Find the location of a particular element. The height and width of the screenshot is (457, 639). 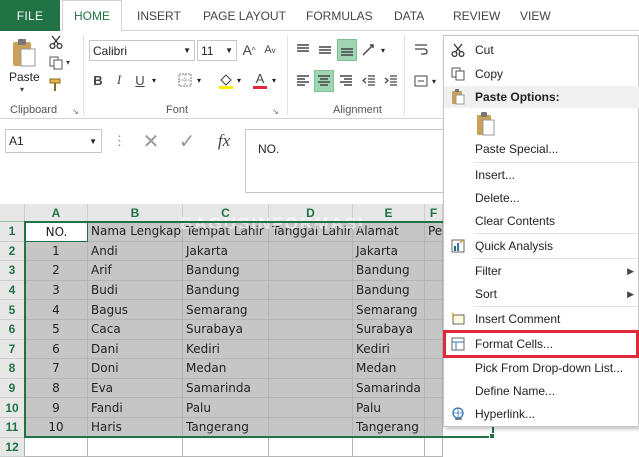

cell: Bagus is located at coordinates (135, 310).